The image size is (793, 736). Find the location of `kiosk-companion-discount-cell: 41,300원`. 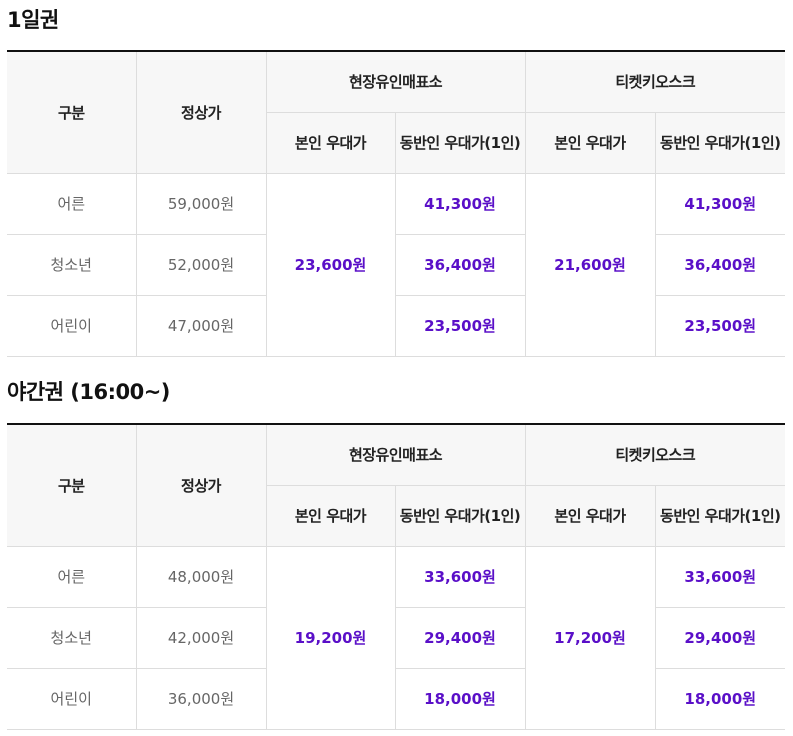

kiosk-companion-discount-cell: 41,300원 is located at coordinates (720, 203).